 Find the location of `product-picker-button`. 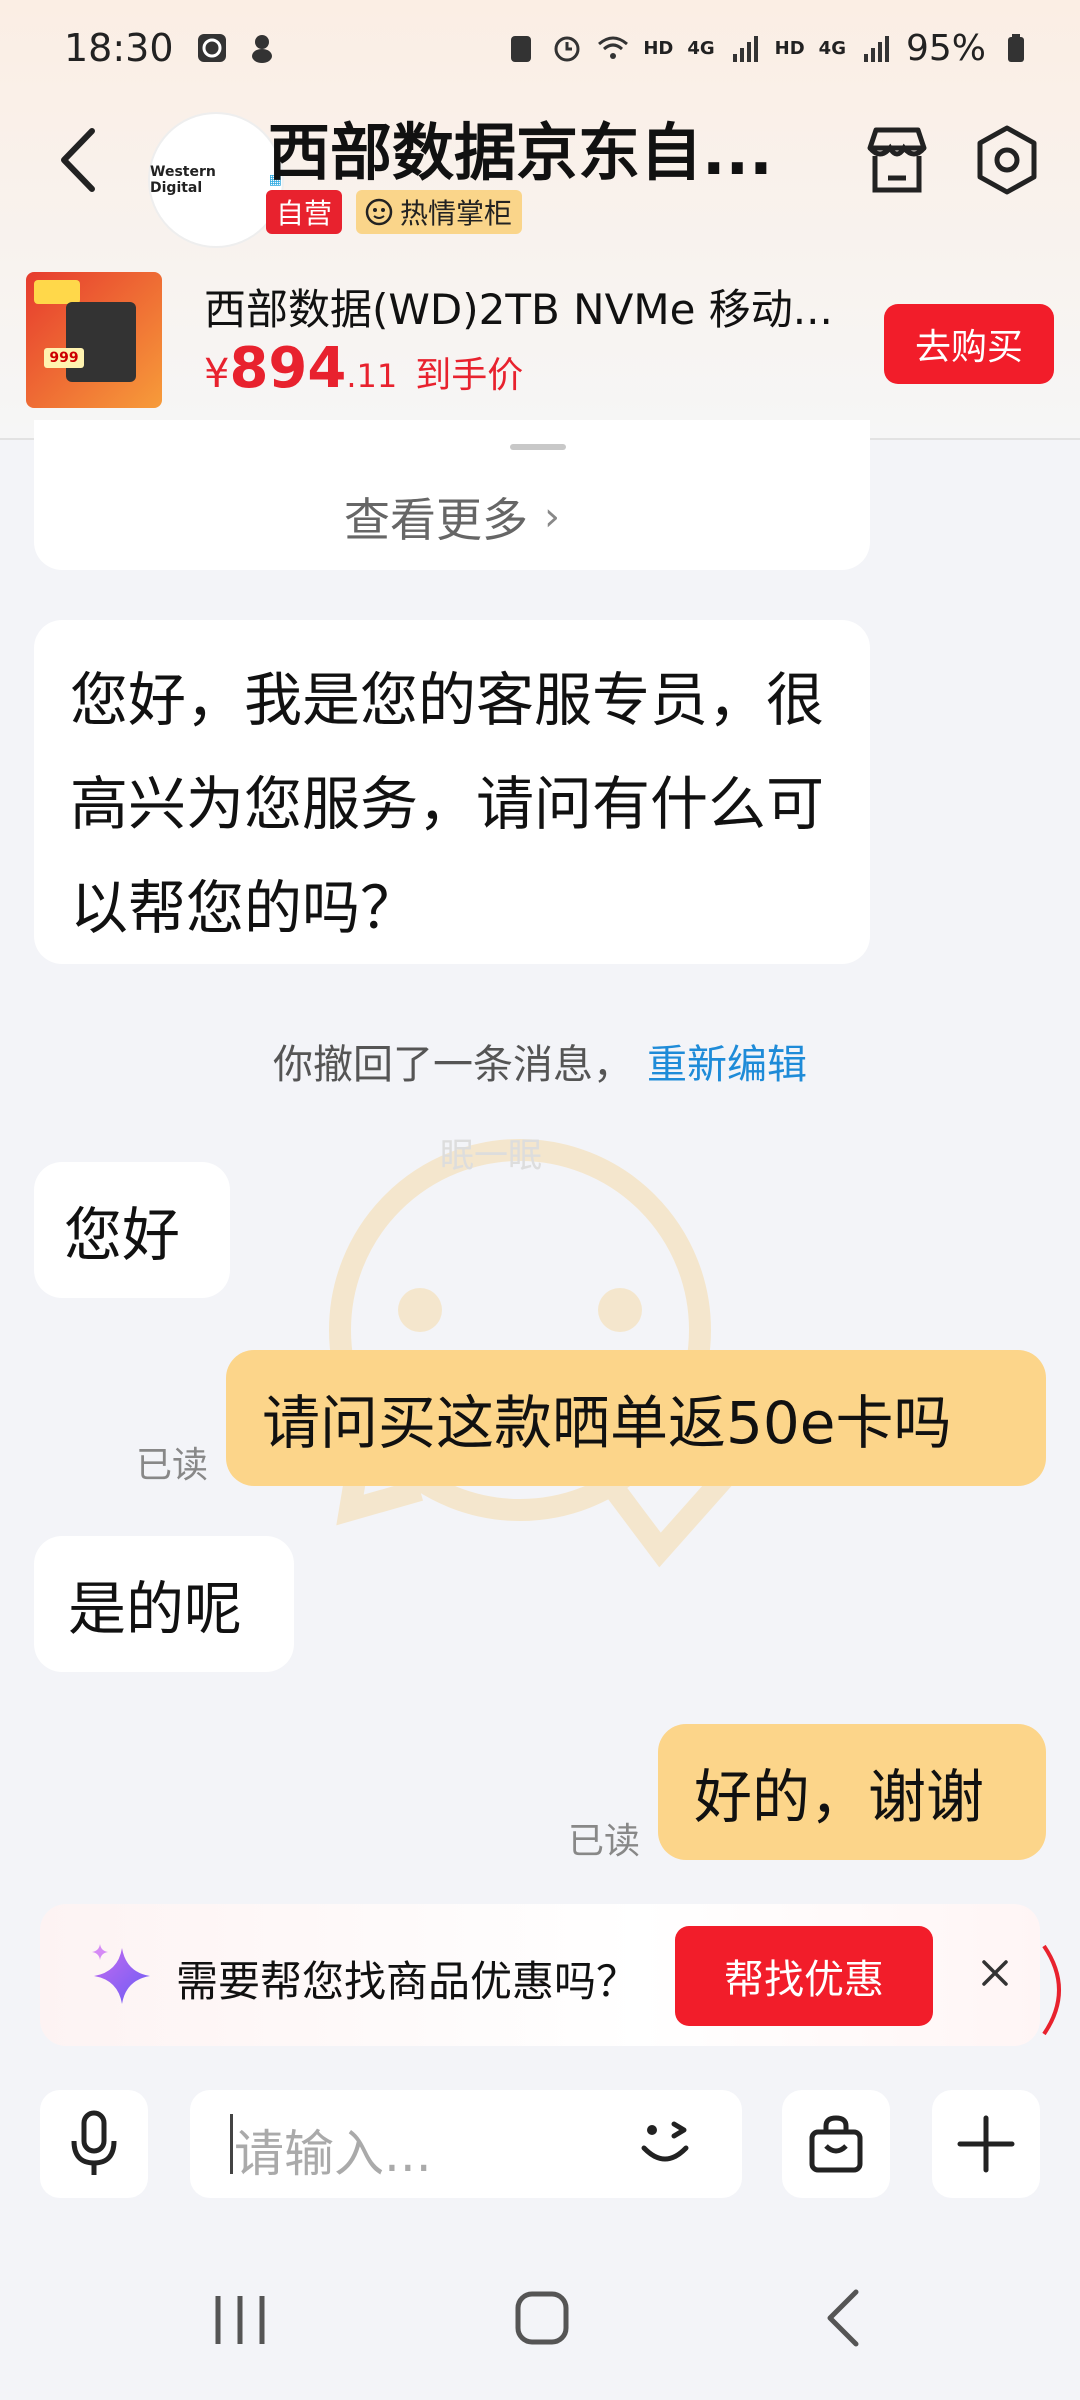

product-picker-button is located at coordinates (836, 2144).